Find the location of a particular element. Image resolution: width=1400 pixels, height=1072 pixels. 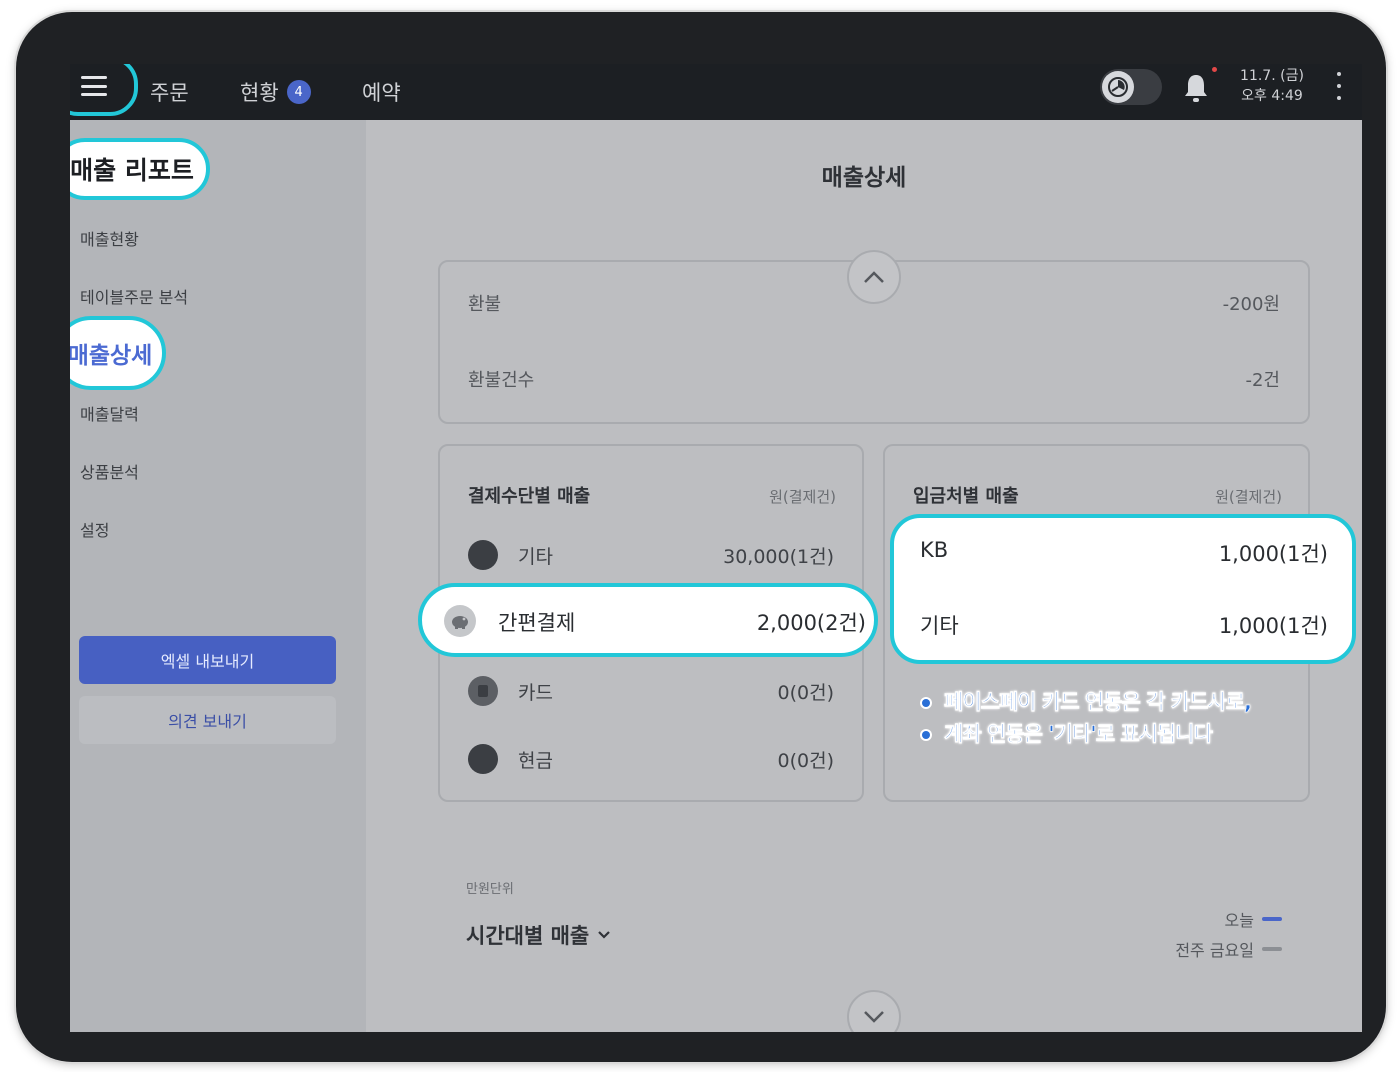

deposit-title: 입금처별 매출 is located at coordinates (966, 496).